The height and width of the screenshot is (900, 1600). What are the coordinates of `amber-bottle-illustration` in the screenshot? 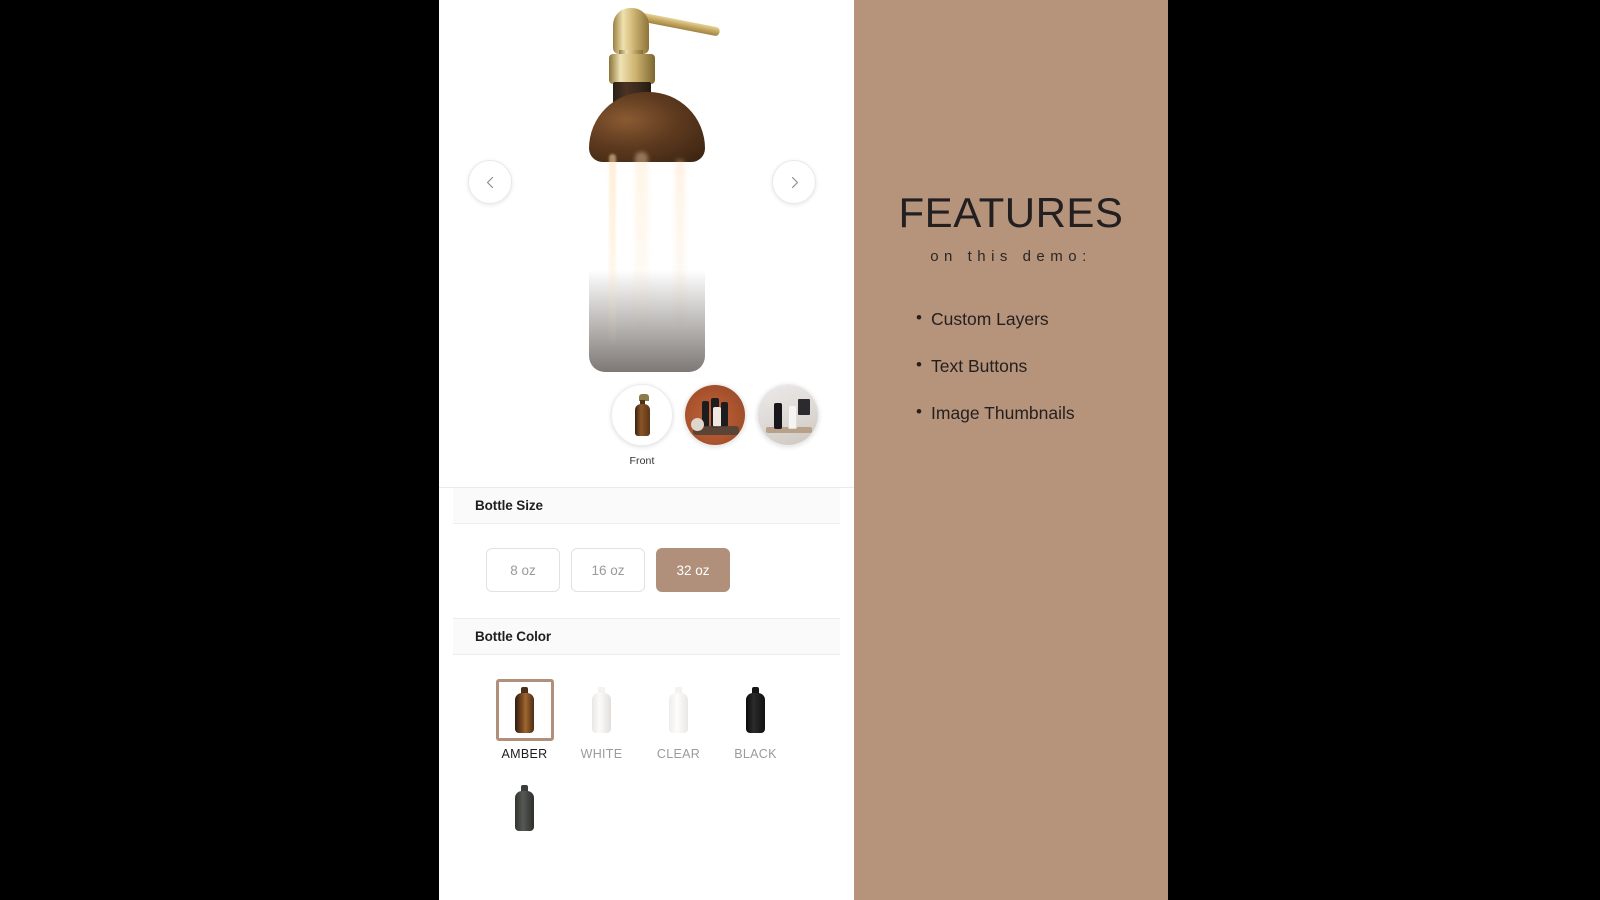 It's located at (651, 189).